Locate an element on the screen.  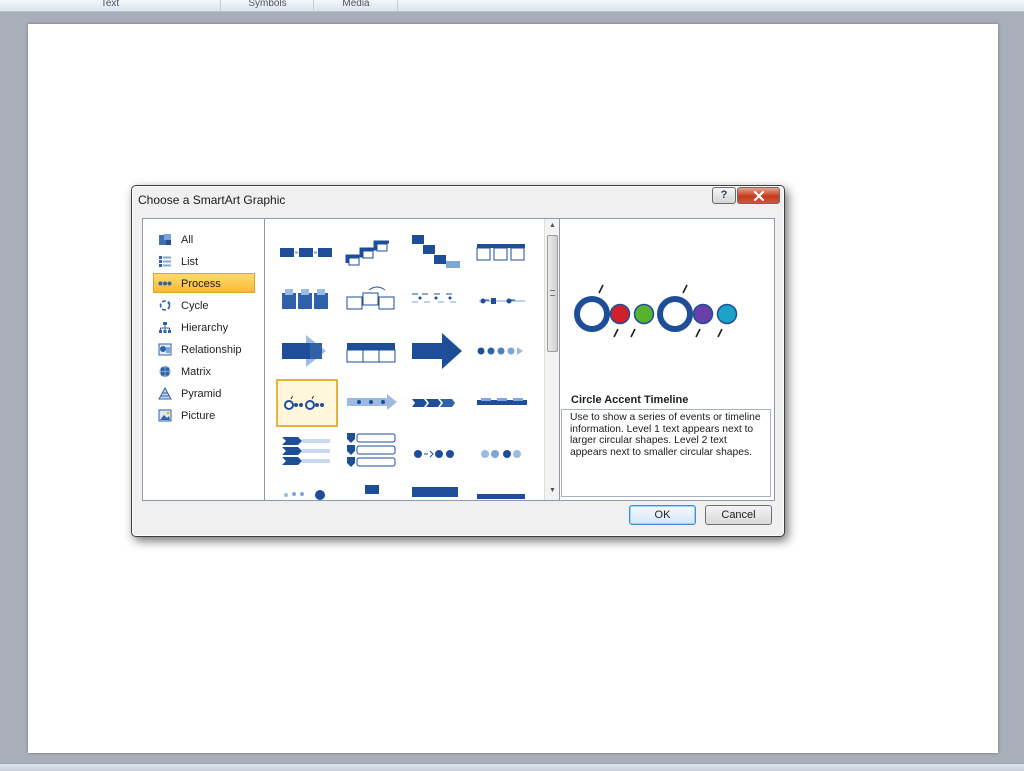
category-all: All is located at coordinates (204, 239).